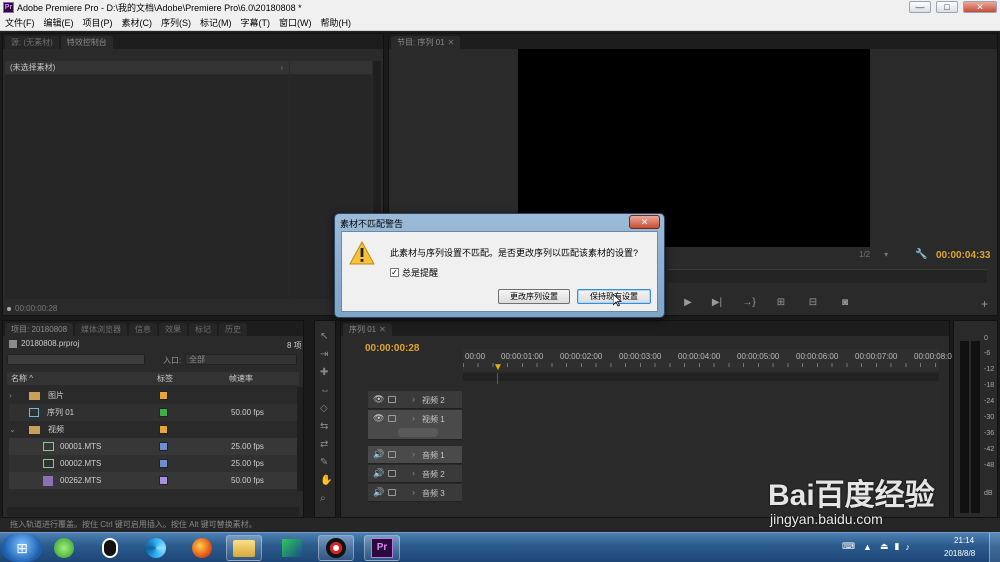 This screenshot has width=1000, height=562. What do you see at coordinates (15, 429) in the screenshot?
I see `collapse-arrow-icon: ⌄` at bounding box center [15, 429].